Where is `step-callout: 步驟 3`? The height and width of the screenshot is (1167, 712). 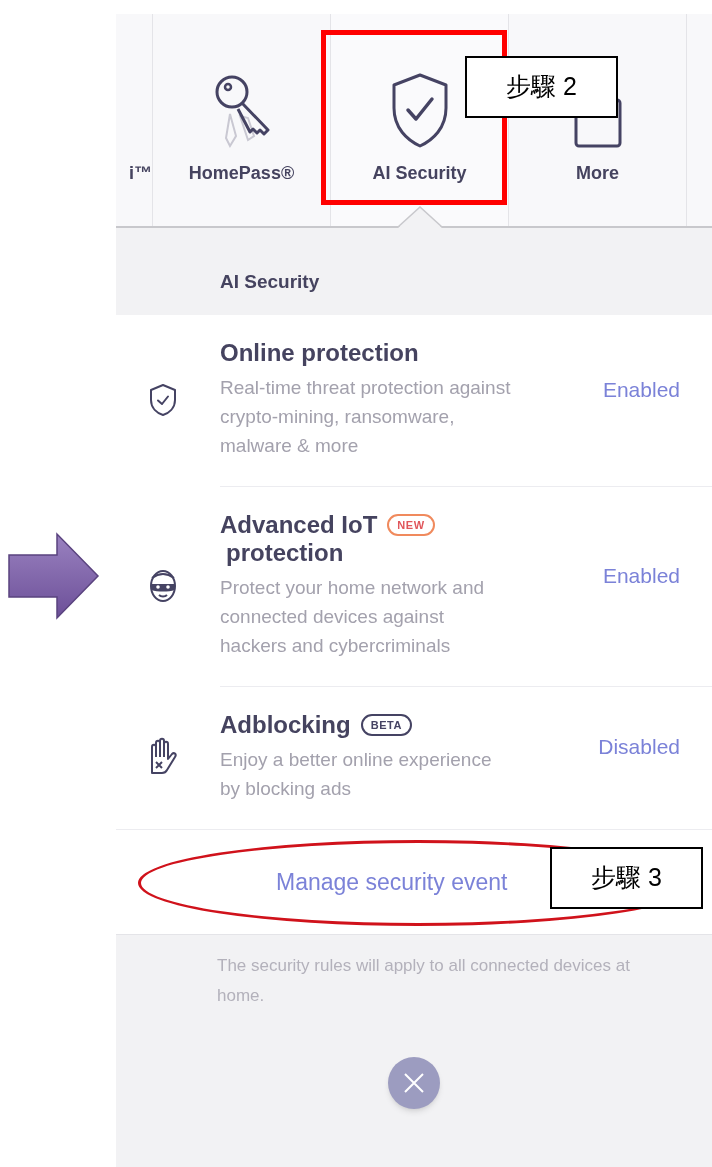 step-callout: 步驟 3 is located at coordinates (626, 878).